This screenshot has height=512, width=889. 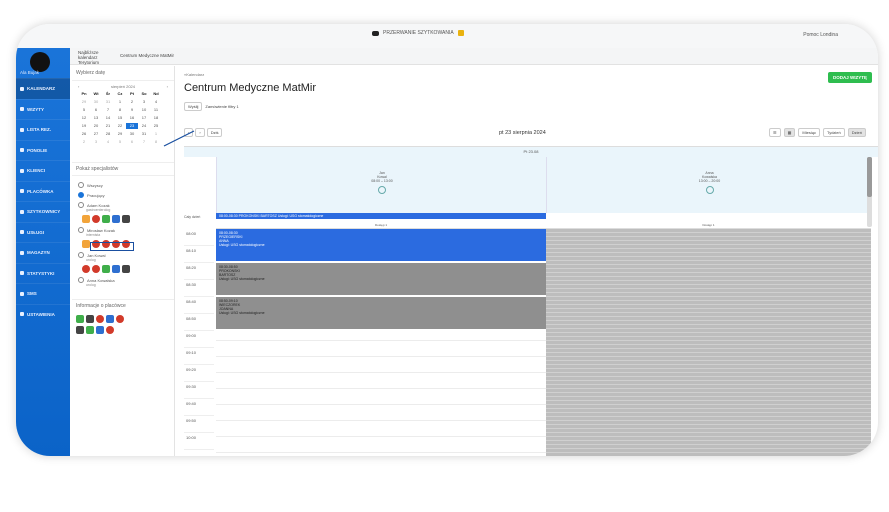 What do you see at coordinates (200, 132) in the screenshot?
I see `next-day-button: ›` at bounding box center [200, 132].